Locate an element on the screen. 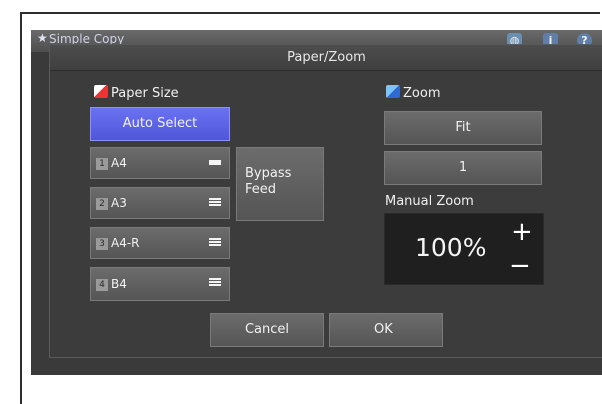 The width and height of the screenshot is (602, 404). dialog-title: Paper/Zoom is located at coordinates (326, 58).